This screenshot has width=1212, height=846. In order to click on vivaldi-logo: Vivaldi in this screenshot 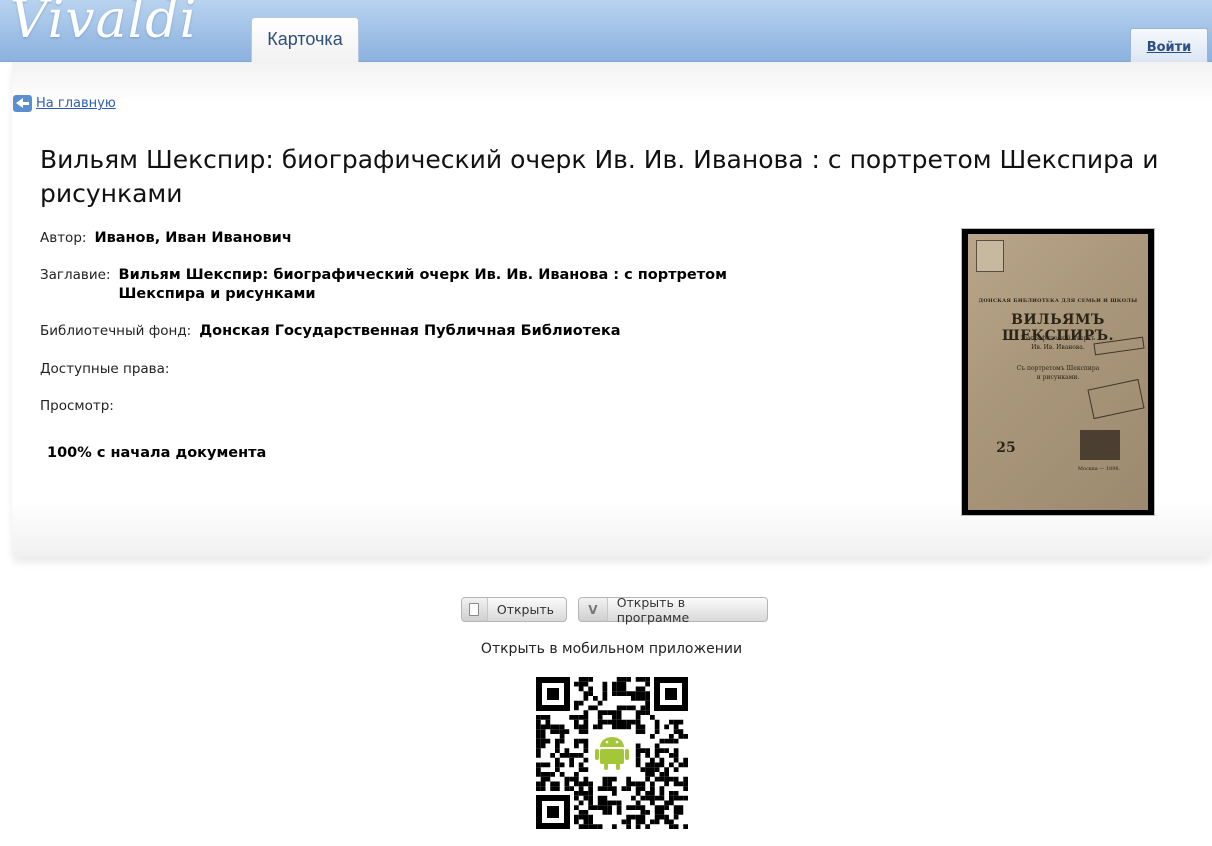, I will do `click(103, 25)`.